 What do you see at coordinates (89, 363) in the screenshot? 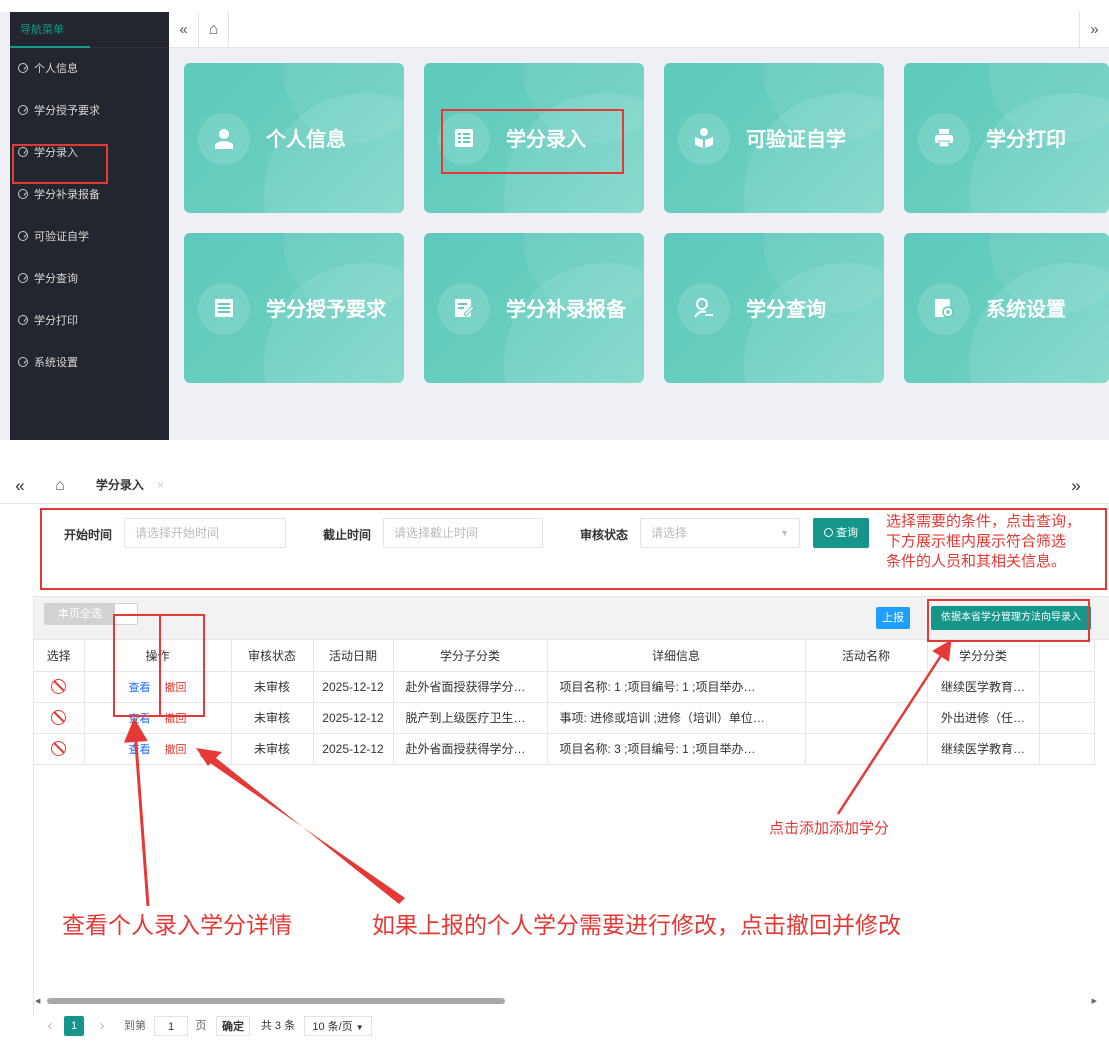
I see `sidebar-item-settings: 系统设置` at bounding box center [89, 363].